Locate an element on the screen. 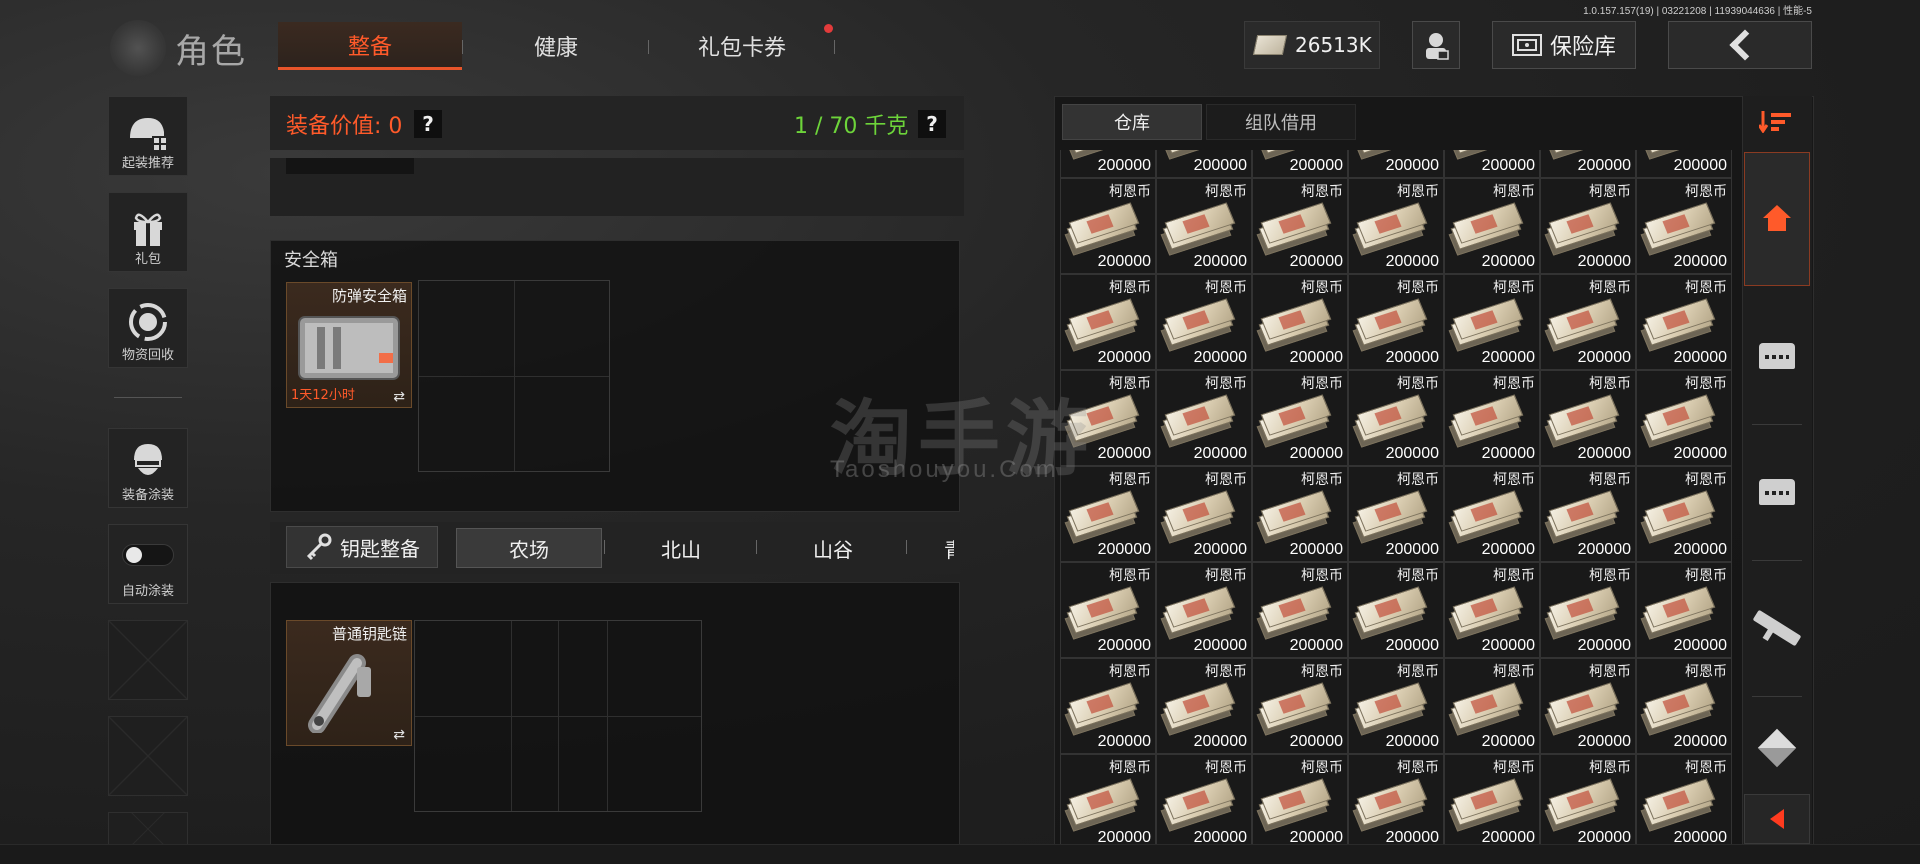 The height and width of the screenshot is (864, 1920). map-tab-valley: 山谷 is located at coordinates (833, 548).